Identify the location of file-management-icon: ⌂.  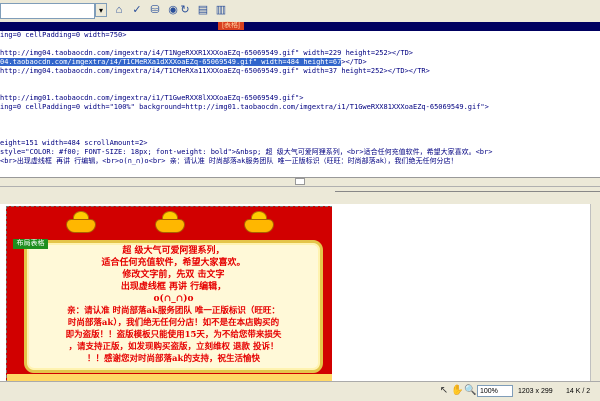
(119, 10).